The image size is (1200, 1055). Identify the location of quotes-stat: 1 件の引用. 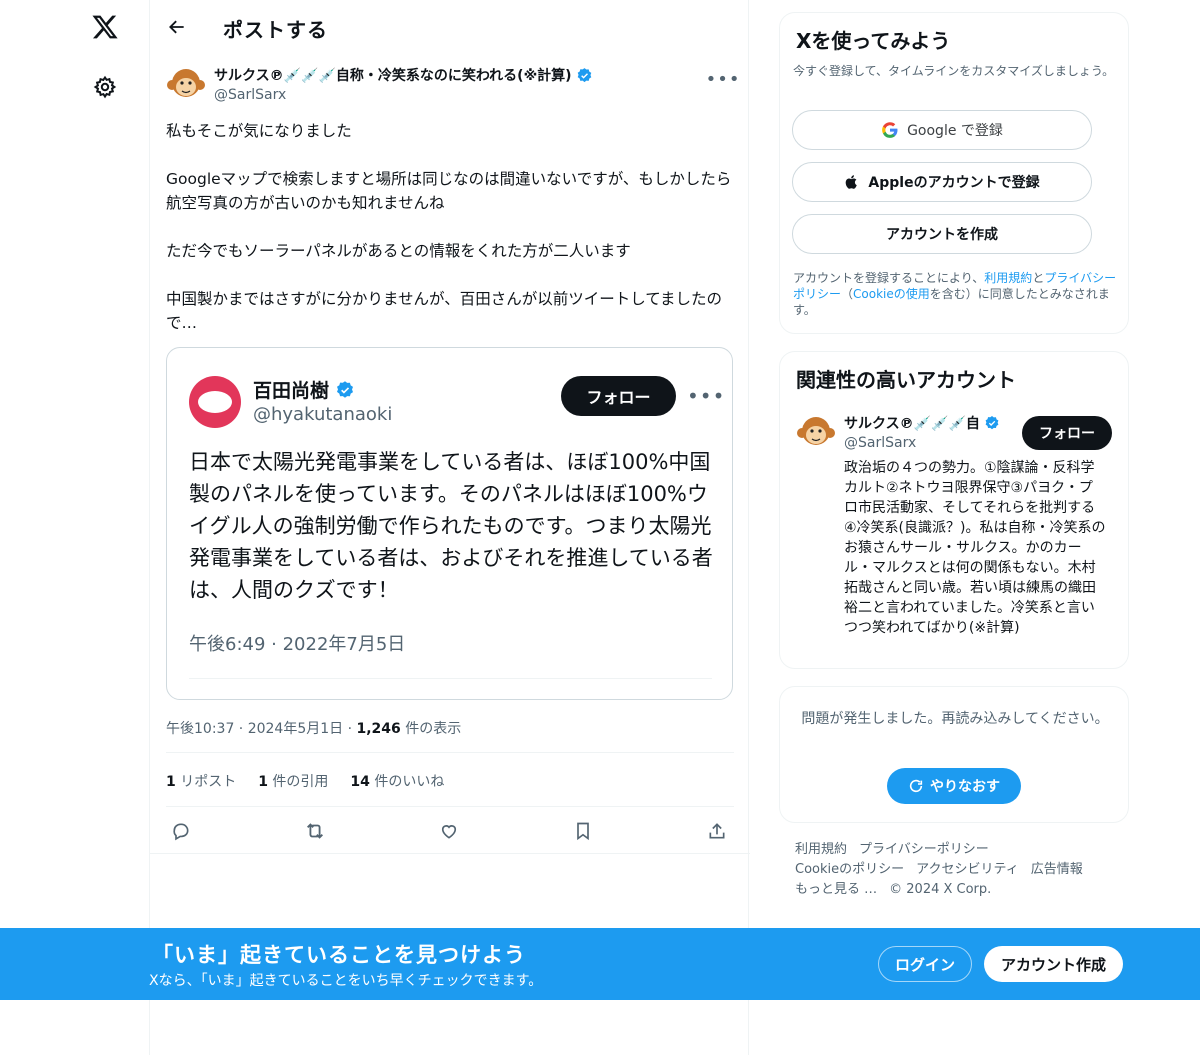
(293, 781).